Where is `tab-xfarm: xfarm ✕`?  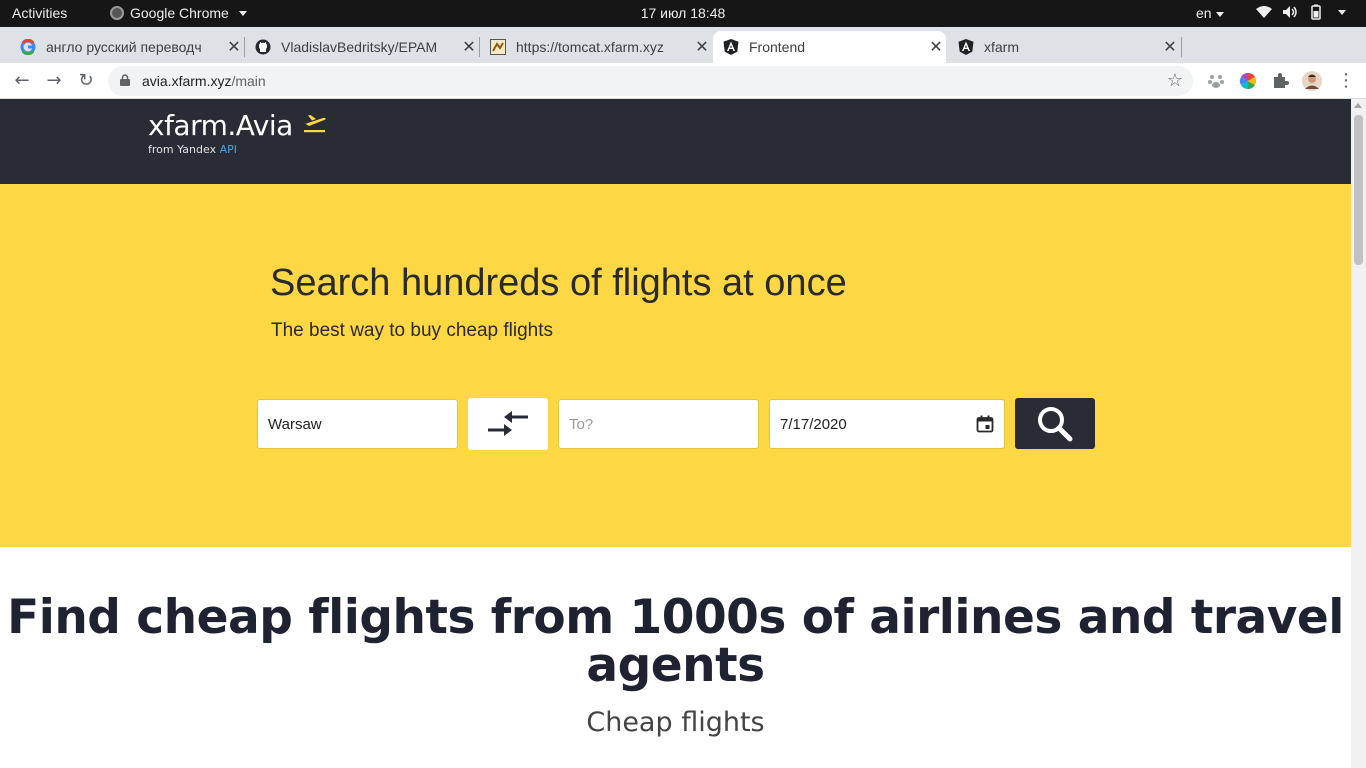
tab-xfarm: xfarm ✕ is located at coordinates (1064, 47).